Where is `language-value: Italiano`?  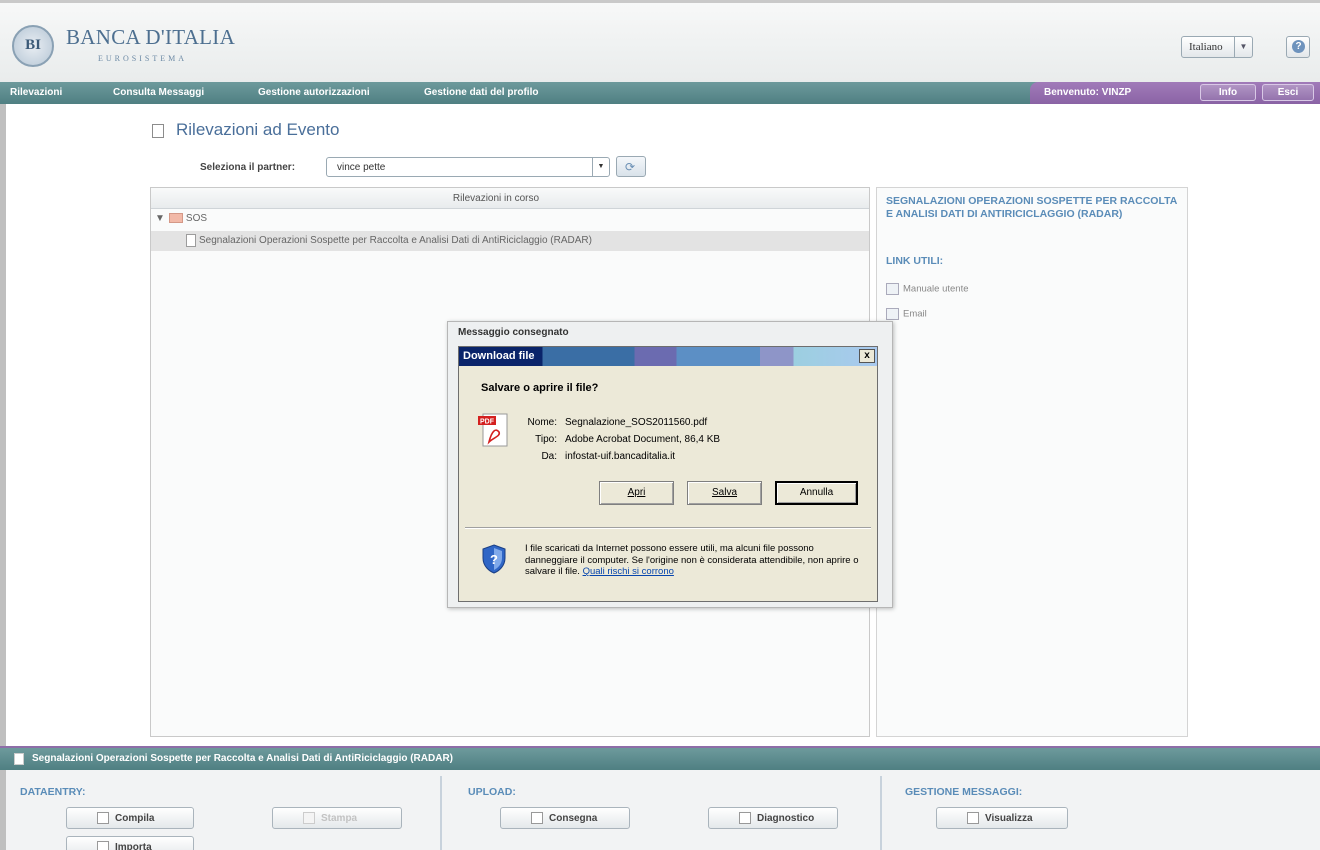
language-value: Italiano is located at coordinates (1206, 47).